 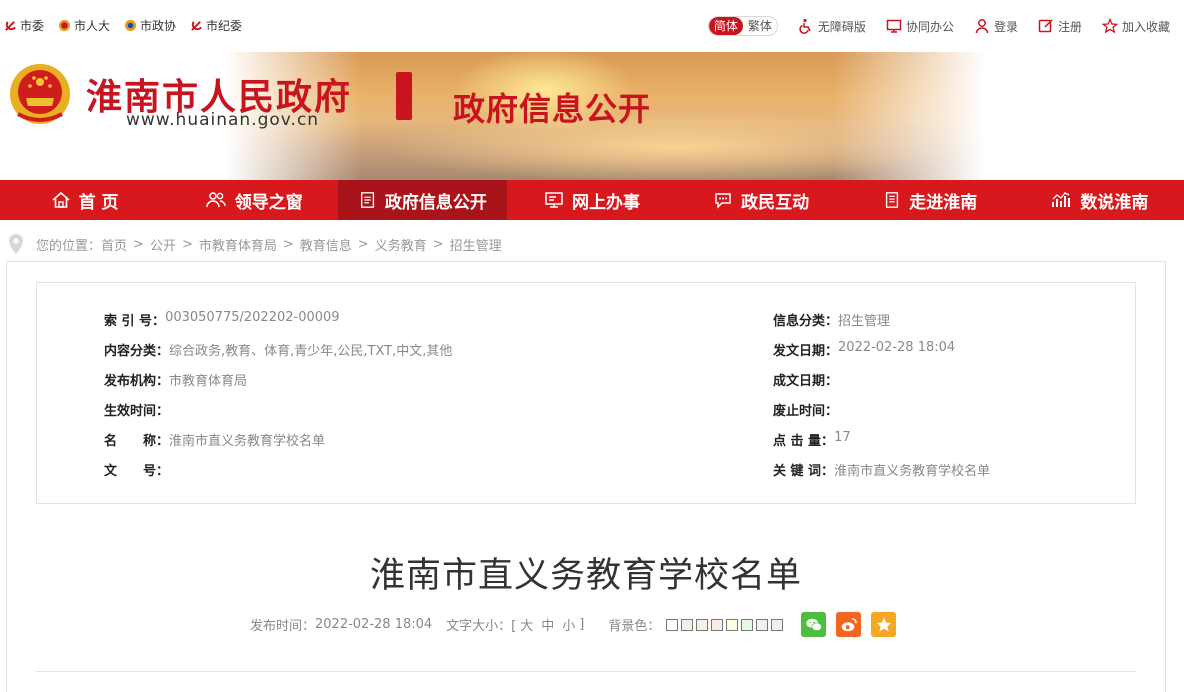 What do you see at coordinates (137, 411) in the screenshot?
I see `meta-effective-time: 生效时间：` at bounding box center [137, 411].